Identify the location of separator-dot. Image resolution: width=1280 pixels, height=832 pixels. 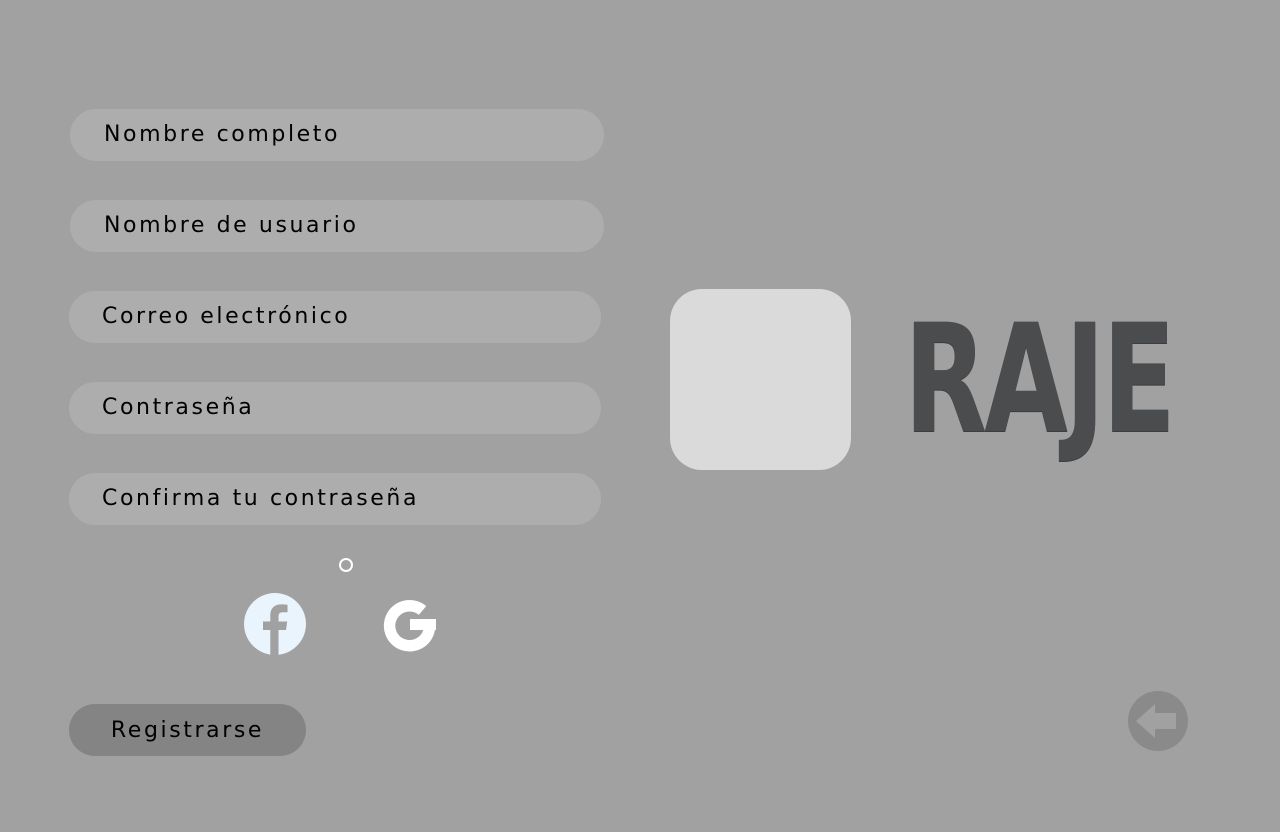
(346, 565).